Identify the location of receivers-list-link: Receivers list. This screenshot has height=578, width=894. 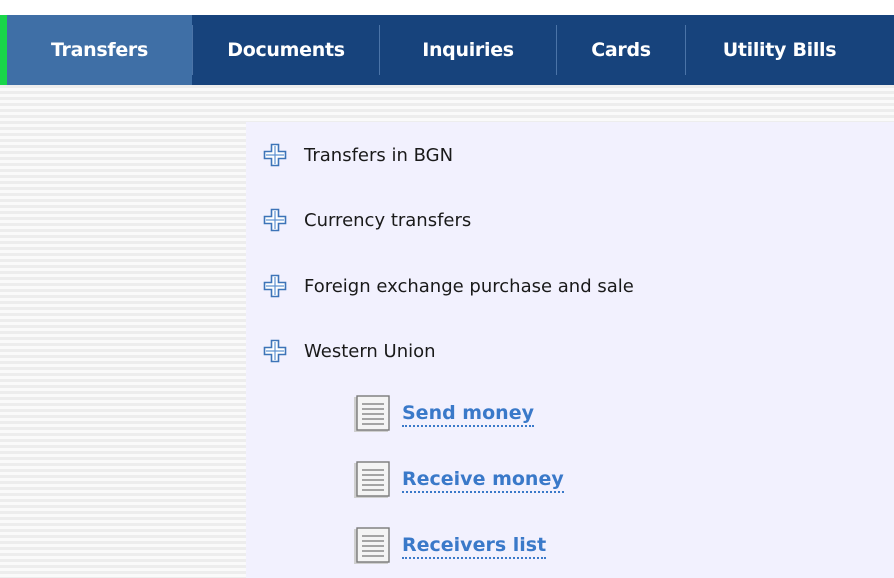
(474, 546).